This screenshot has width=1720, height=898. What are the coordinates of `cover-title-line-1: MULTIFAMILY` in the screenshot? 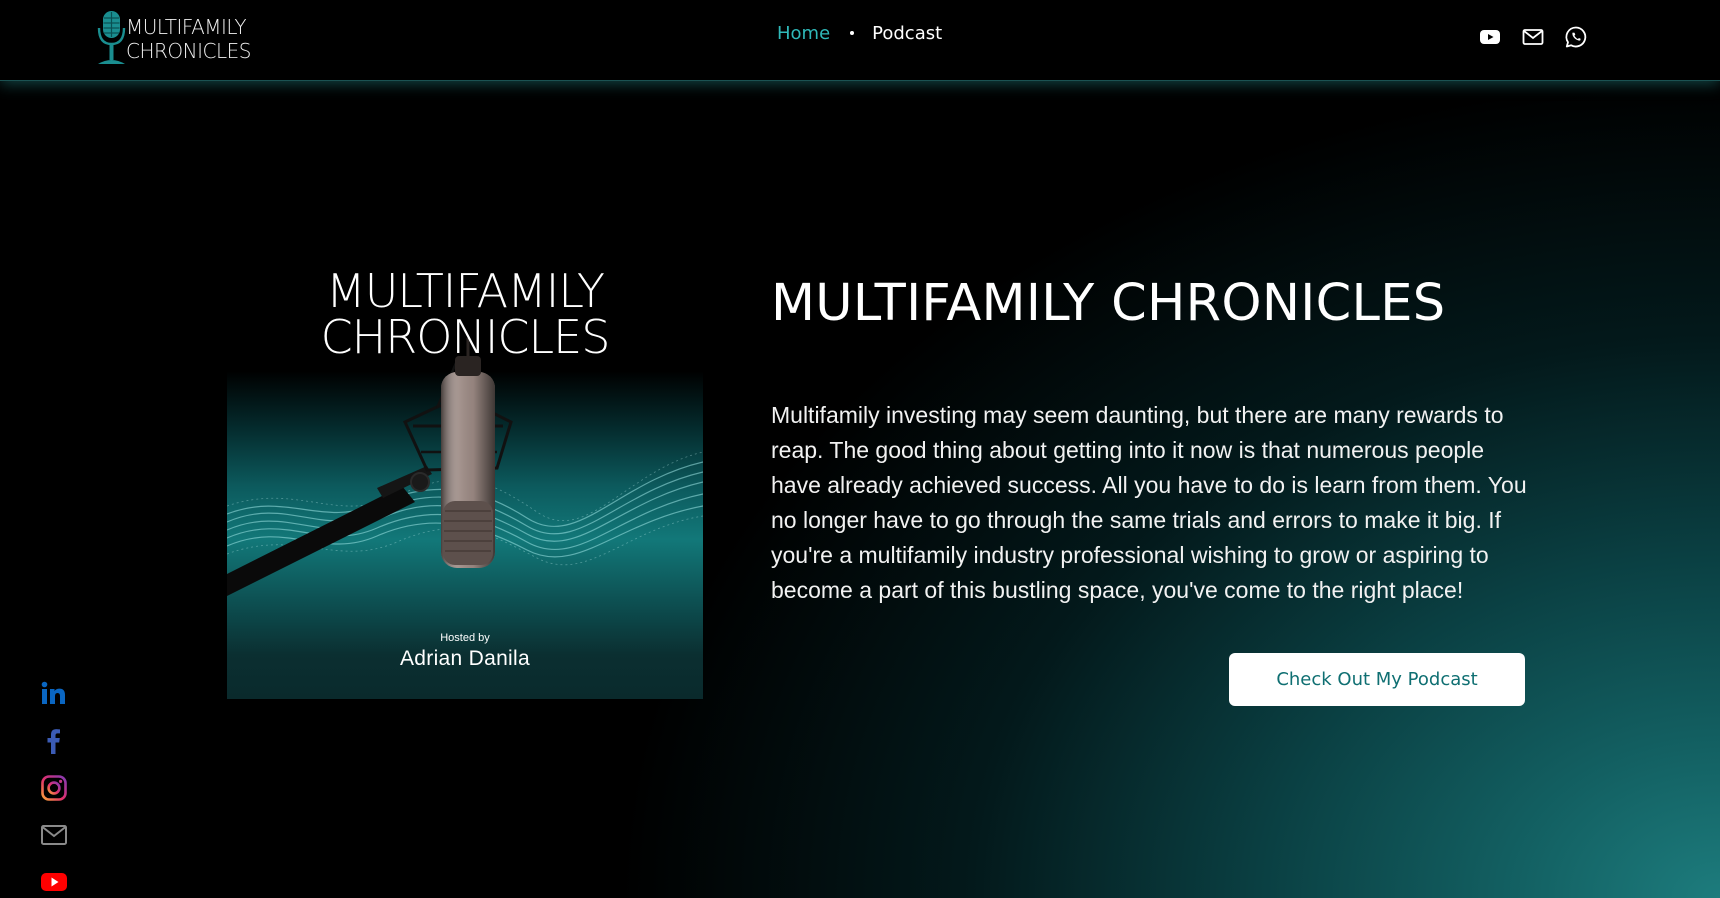 It's located at (465, 291).